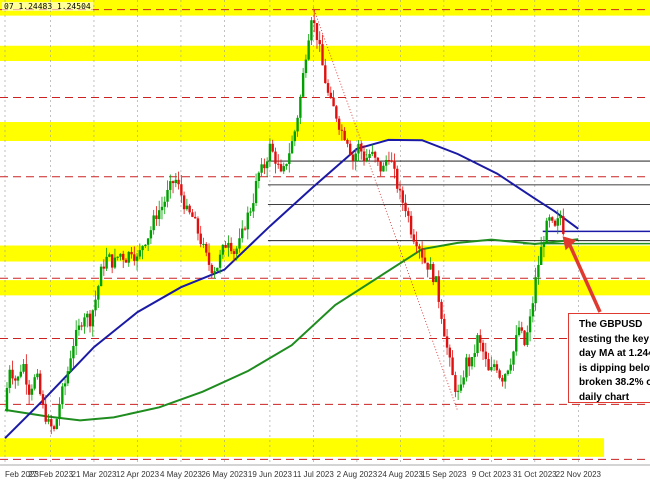  I want to click on x-tick-label: 22 Nov 2023, so click(579, 474).